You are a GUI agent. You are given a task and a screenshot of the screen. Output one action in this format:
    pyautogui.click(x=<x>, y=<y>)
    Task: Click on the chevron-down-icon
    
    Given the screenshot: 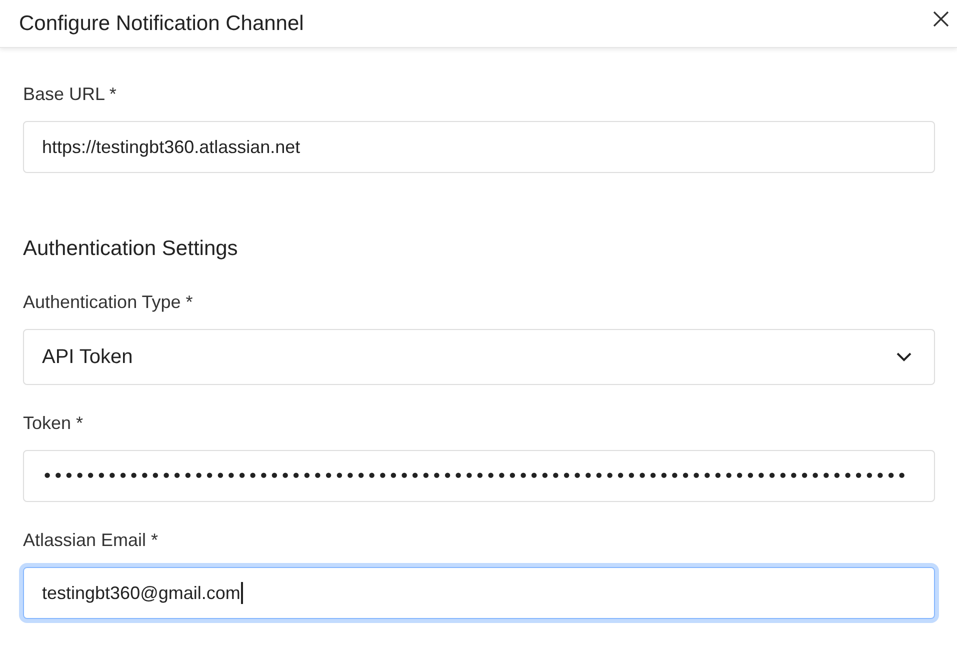 What is the action you would take?
    pyautogui.click(x=904, y=357)
    